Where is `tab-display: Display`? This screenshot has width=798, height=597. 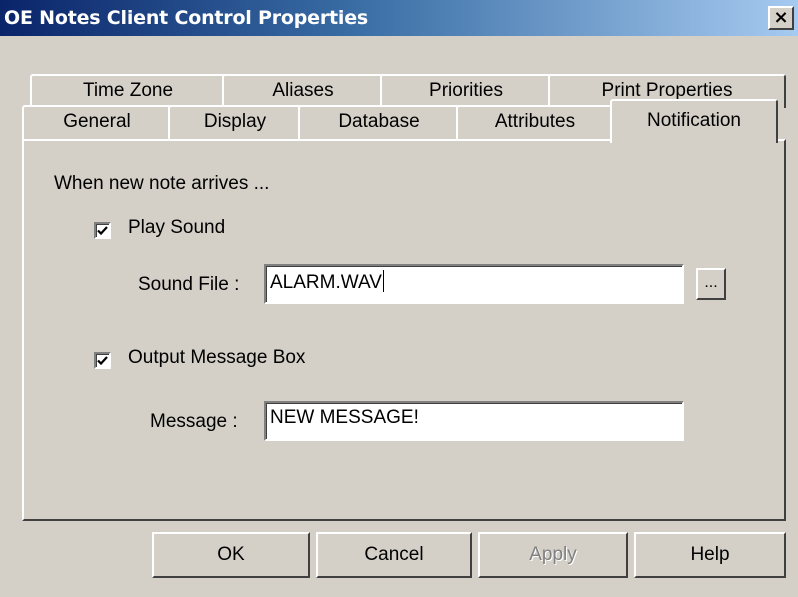
tab-display: Display is located at coordinates (235, 122).